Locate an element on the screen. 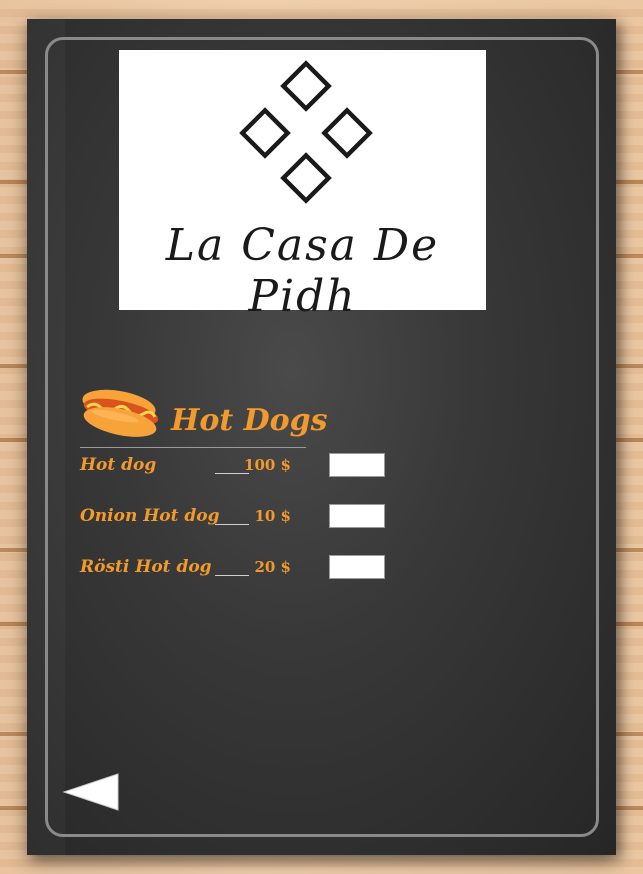 The image size is (643, 874). hotdog-icon is located at coordinates (120, 413).